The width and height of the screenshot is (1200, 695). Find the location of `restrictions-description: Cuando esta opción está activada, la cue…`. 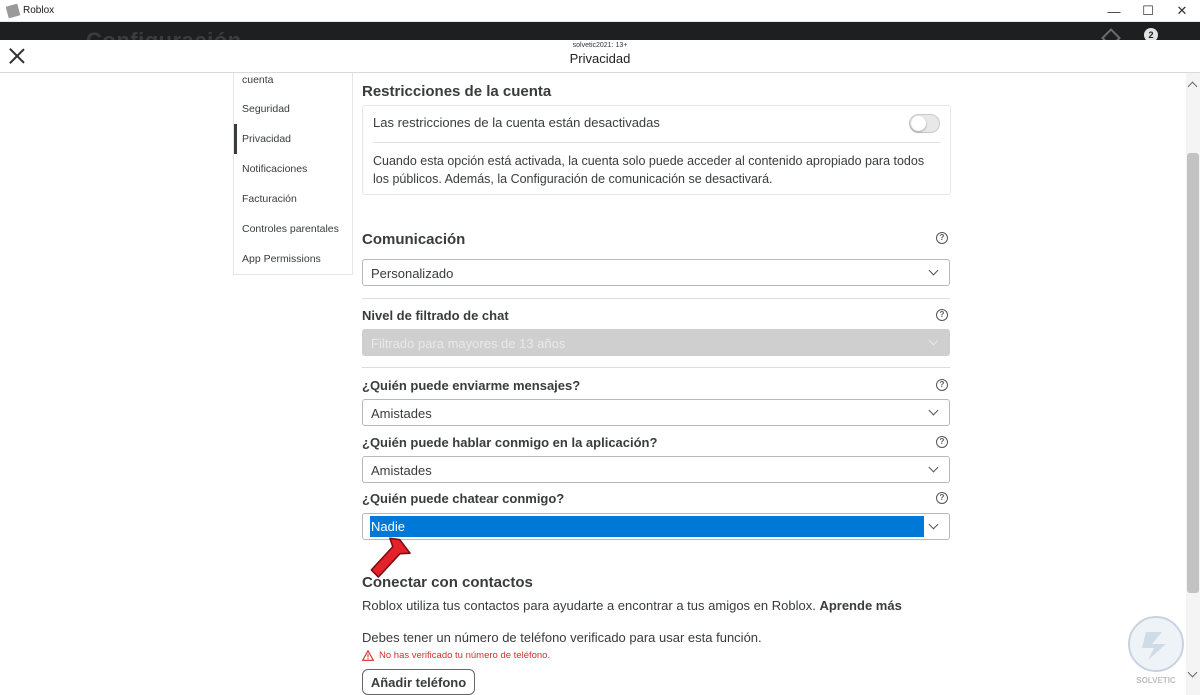

restrictions-description: Cuando esta opción está activada, la cue… is located at coordinates (649, 170).